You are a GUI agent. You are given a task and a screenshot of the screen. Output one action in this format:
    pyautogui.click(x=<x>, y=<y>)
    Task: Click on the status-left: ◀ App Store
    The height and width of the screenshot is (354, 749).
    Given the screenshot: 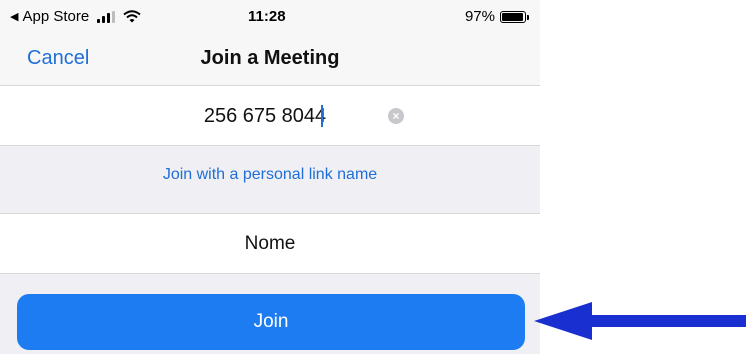 What is the action you would take?
    pyautogui.click(x=75, y=16)
    